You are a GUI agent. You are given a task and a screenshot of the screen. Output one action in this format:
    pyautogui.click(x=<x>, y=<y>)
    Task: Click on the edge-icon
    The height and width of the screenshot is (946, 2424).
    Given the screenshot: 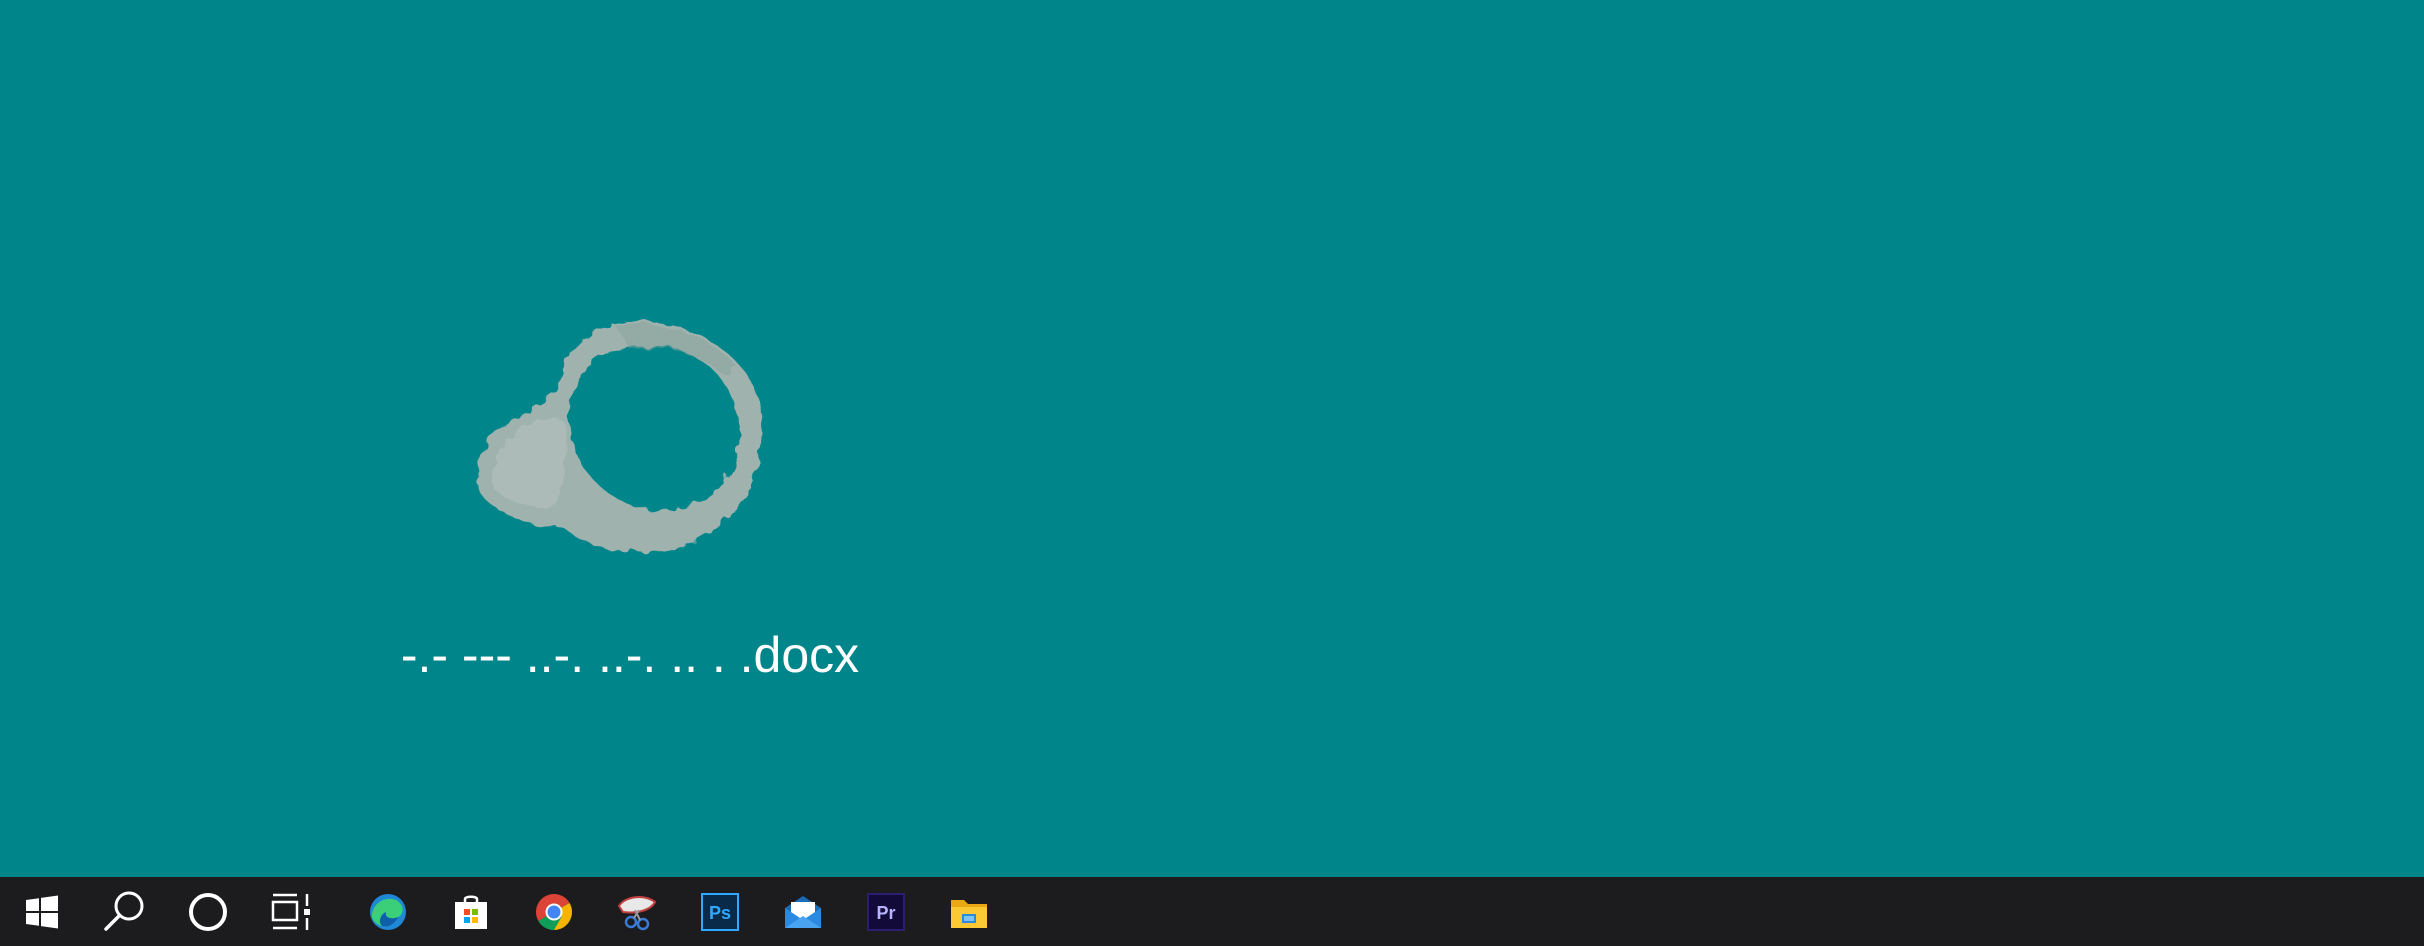 What is the action you would take?
    pyautogui.click(x=387, y=911)
    